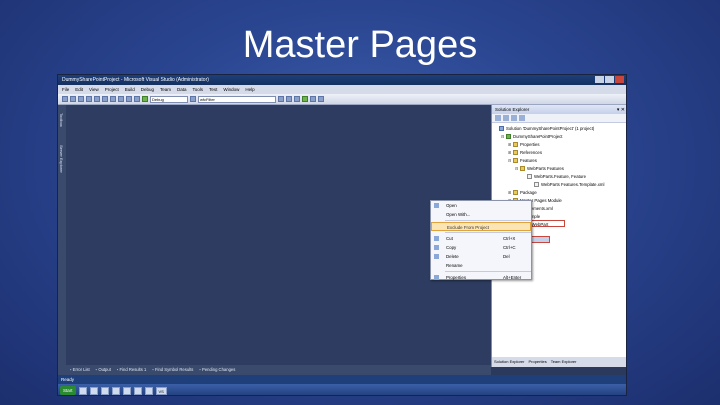  What do you see at coordinates (498, 118) in the screenshot?
I see `properties-icon` at bounding box center [498, 118].